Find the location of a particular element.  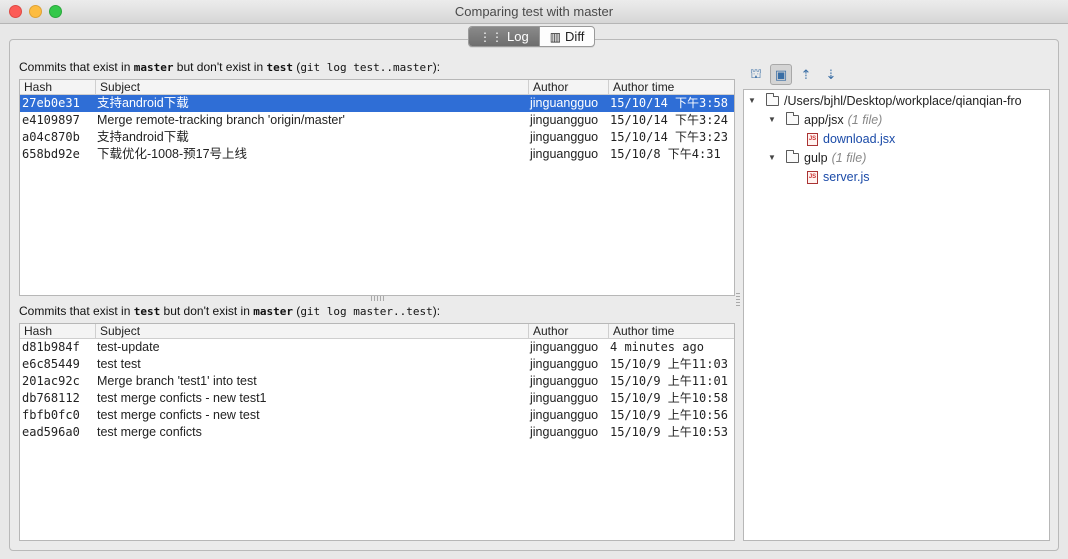

commit-time: 15/10/14 下午3:24 is located at coordinates (669, 120).